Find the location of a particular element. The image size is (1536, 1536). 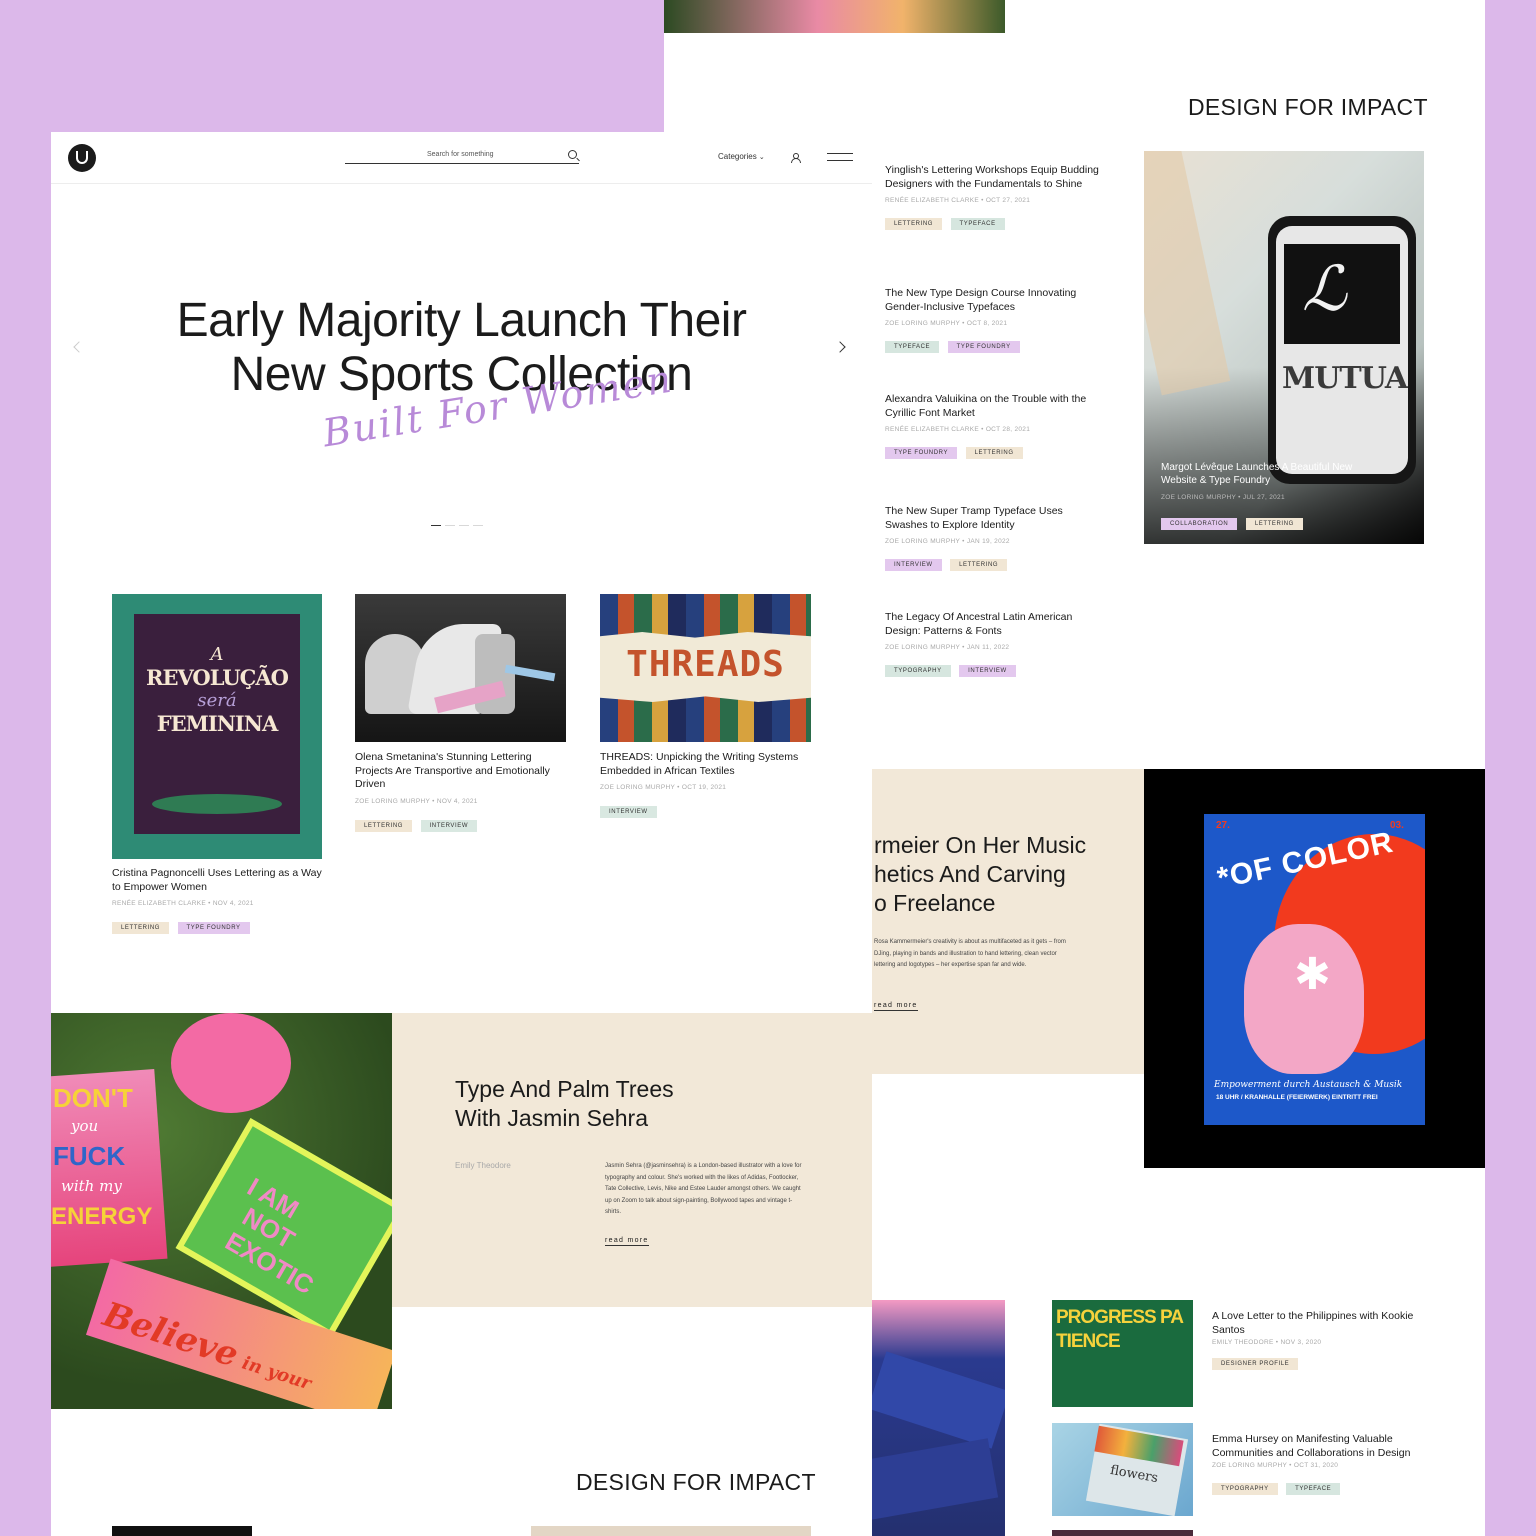

top-nav: Search for something Categories ⌄ is located at coordinates (461, 158).